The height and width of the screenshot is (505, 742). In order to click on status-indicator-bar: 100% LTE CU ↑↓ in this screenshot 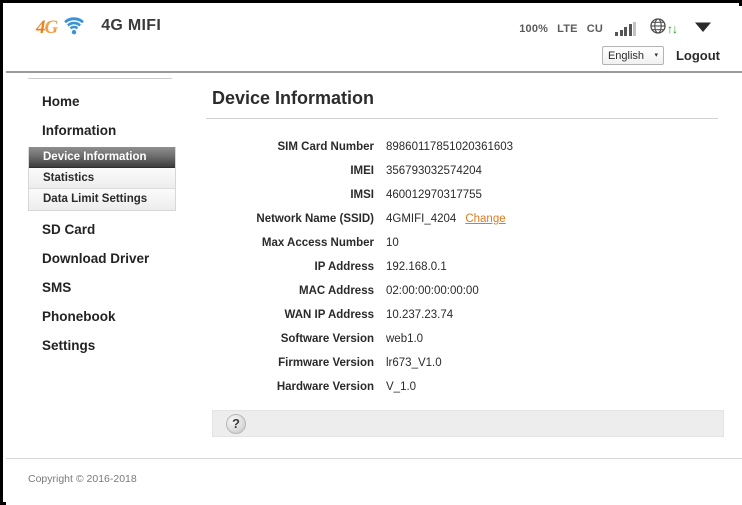, I will do `click(615, 28)`.